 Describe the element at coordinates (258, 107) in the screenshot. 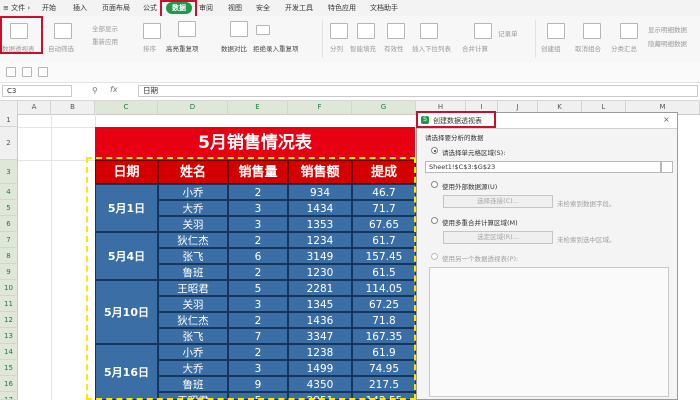

I see `column-header: E` at that location.